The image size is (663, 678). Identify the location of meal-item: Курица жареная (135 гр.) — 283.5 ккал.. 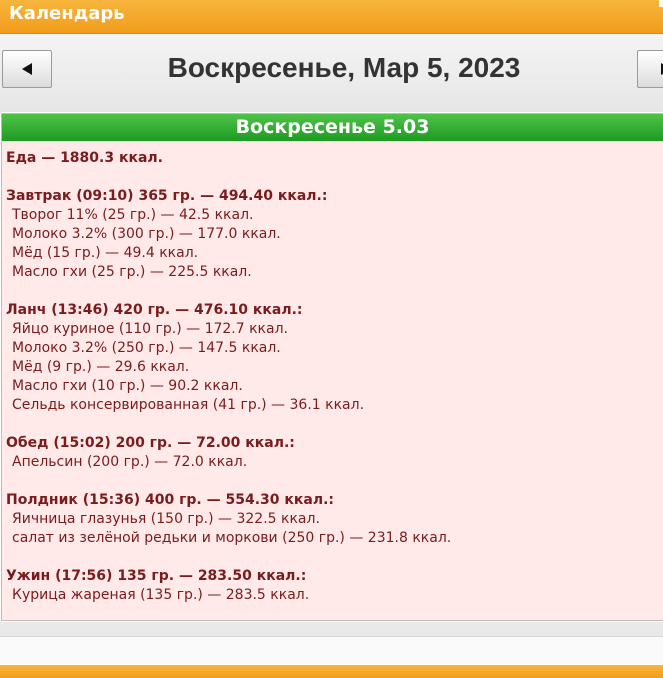
(161, 595).